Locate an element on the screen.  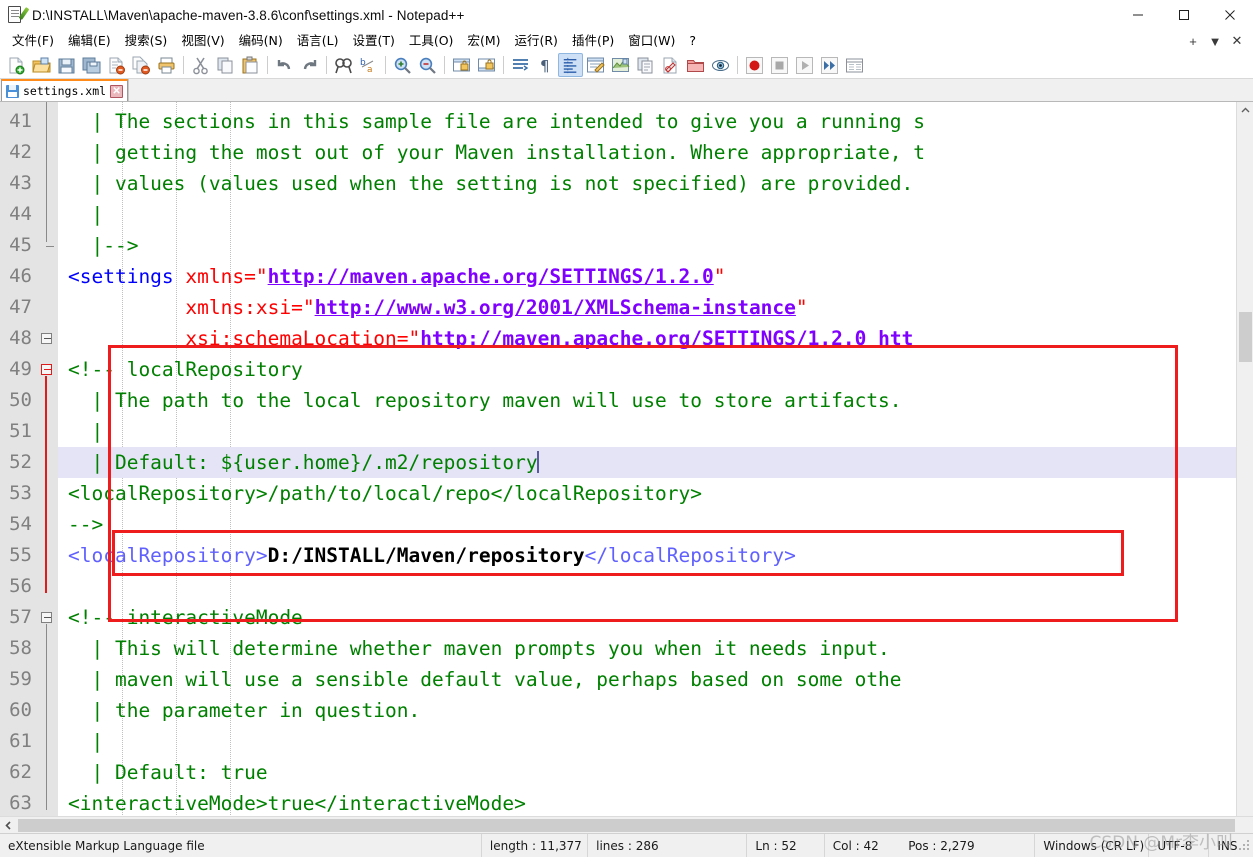
horizontal-scroll-thumb is located at coordinates (626, 825).